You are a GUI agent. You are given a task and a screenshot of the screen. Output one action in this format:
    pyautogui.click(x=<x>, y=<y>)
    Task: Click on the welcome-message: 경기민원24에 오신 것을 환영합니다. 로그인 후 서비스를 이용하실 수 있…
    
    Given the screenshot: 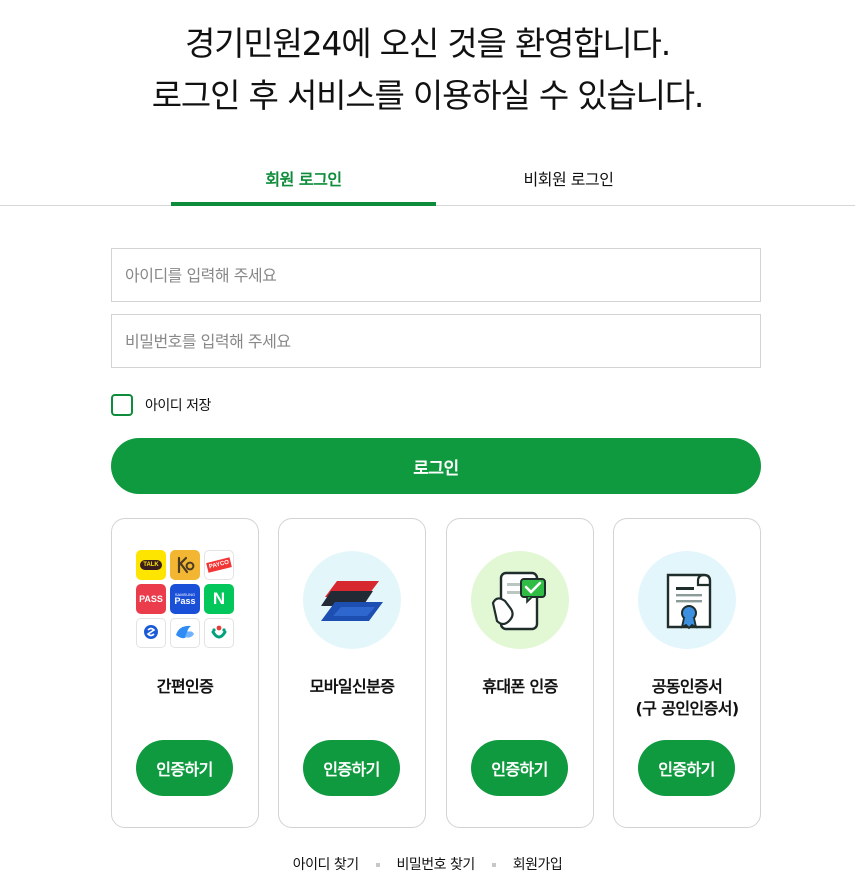 What is the action you would take?
    pyautogui.click(x=427, y=70)
    